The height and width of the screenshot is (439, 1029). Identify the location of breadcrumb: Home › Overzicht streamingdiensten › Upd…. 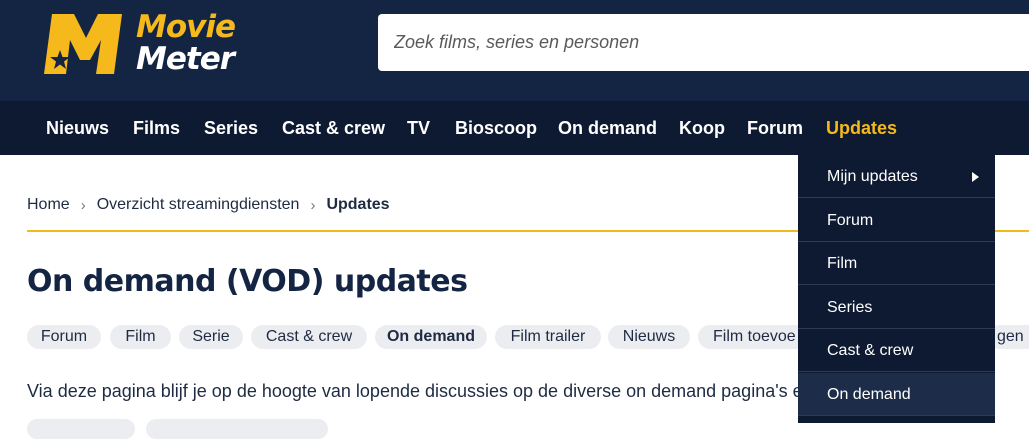
(208, 205).